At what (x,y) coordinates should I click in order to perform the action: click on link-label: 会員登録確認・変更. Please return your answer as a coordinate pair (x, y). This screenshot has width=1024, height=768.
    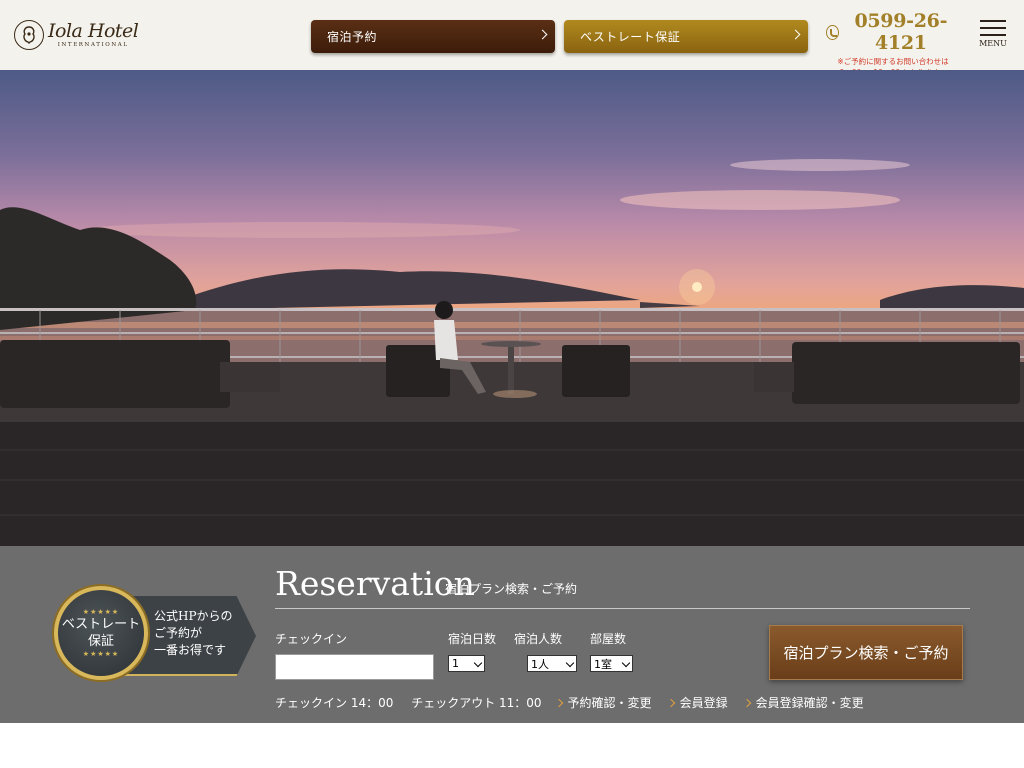
    Looking at the image, I should click on (809, 703).